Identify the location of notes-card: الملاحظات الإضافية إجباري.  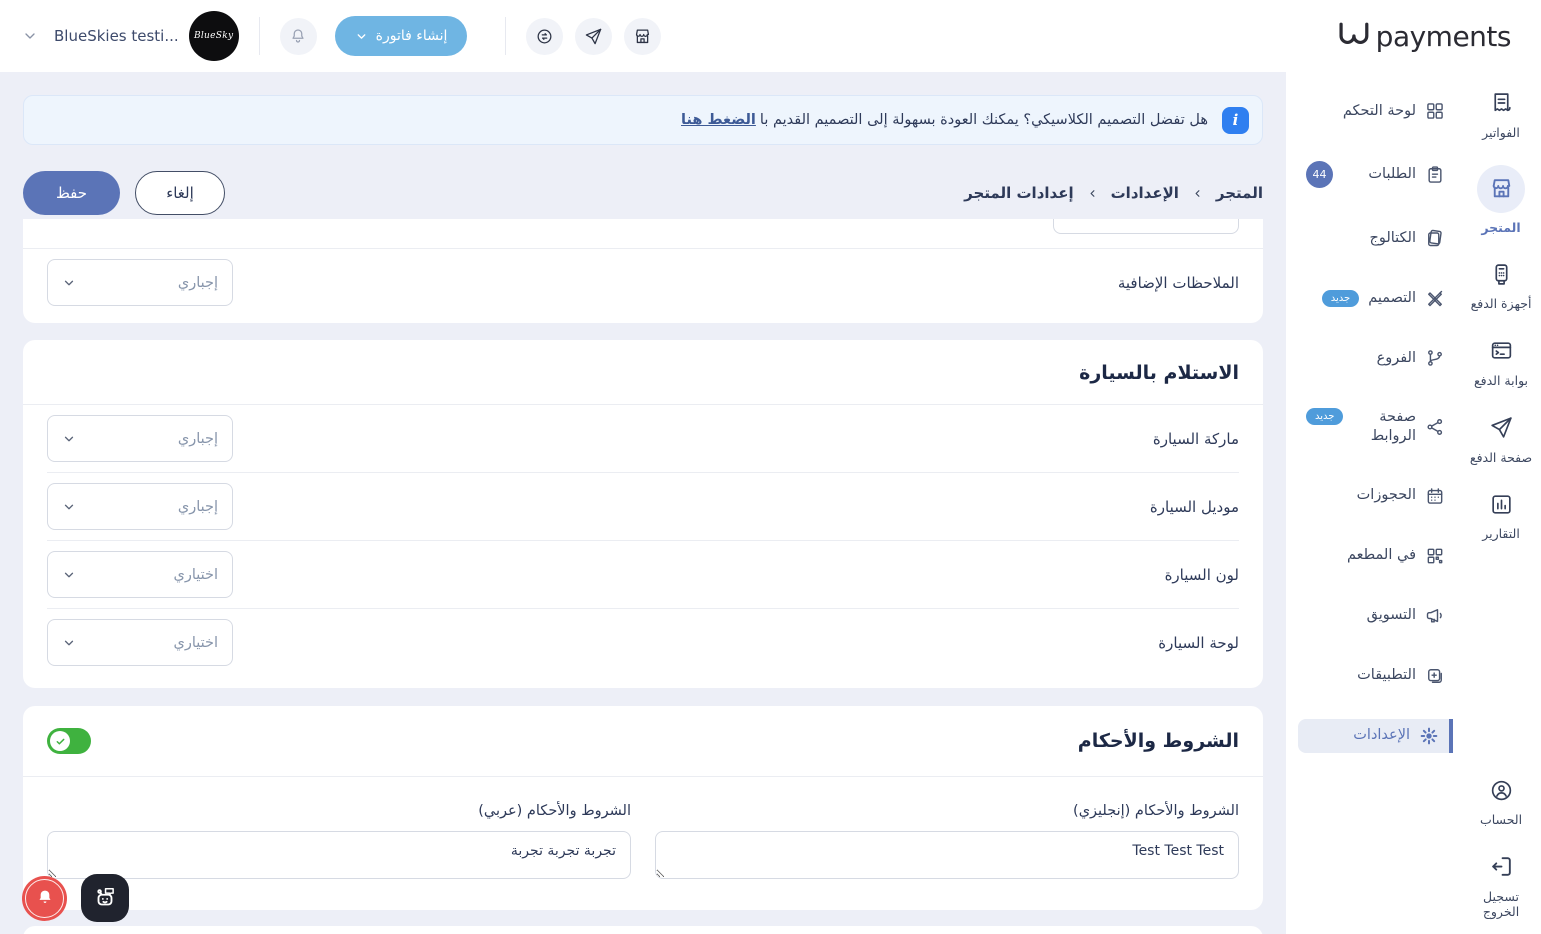
(643, 271).